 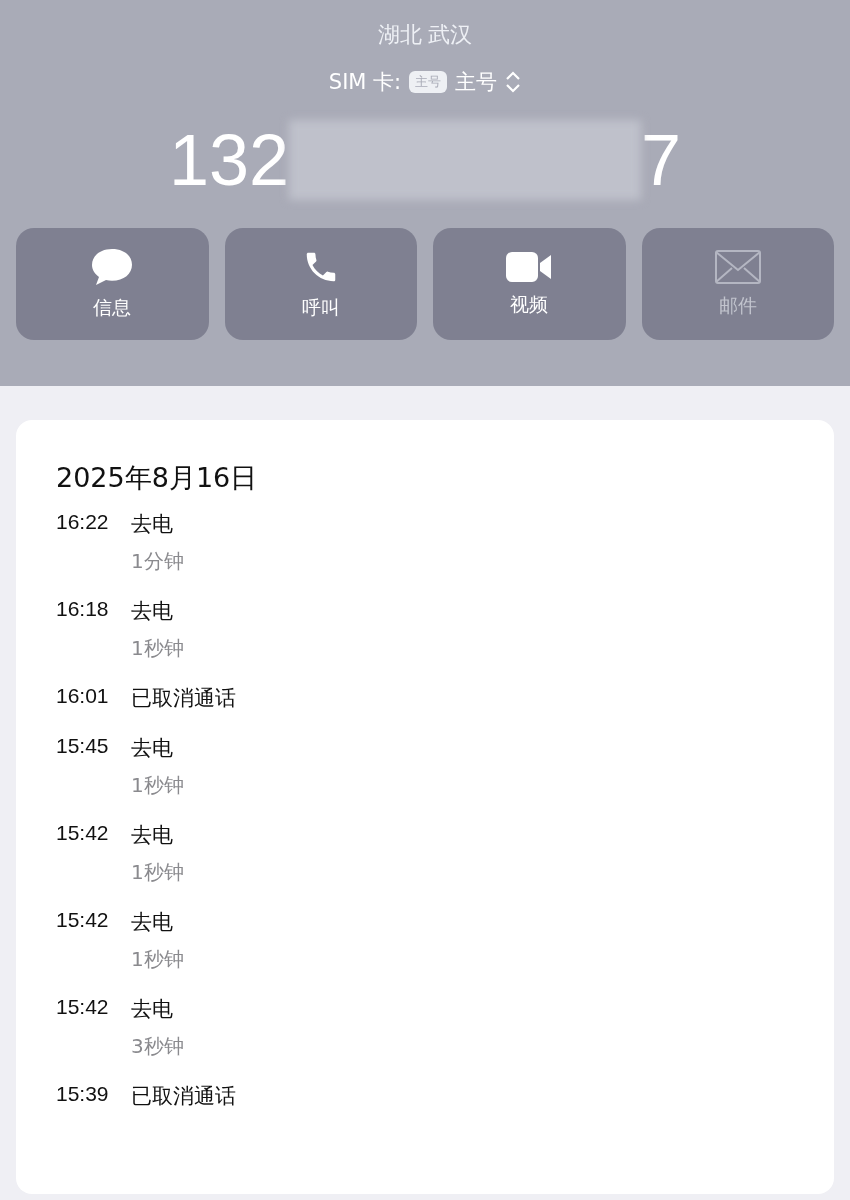 I want to click on call-duration: 3秒钟, so click(x=158, y=1046).